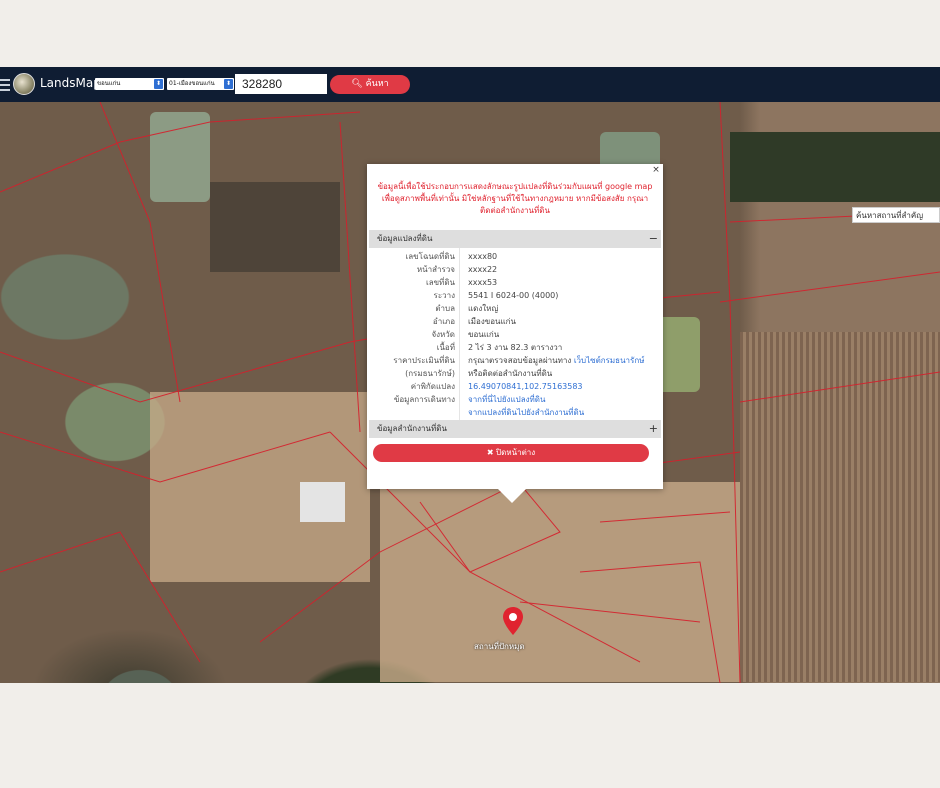  I want to click on land-info-section-header: ข้อมูลแปลงที่ดิน −, so click(515, 239).